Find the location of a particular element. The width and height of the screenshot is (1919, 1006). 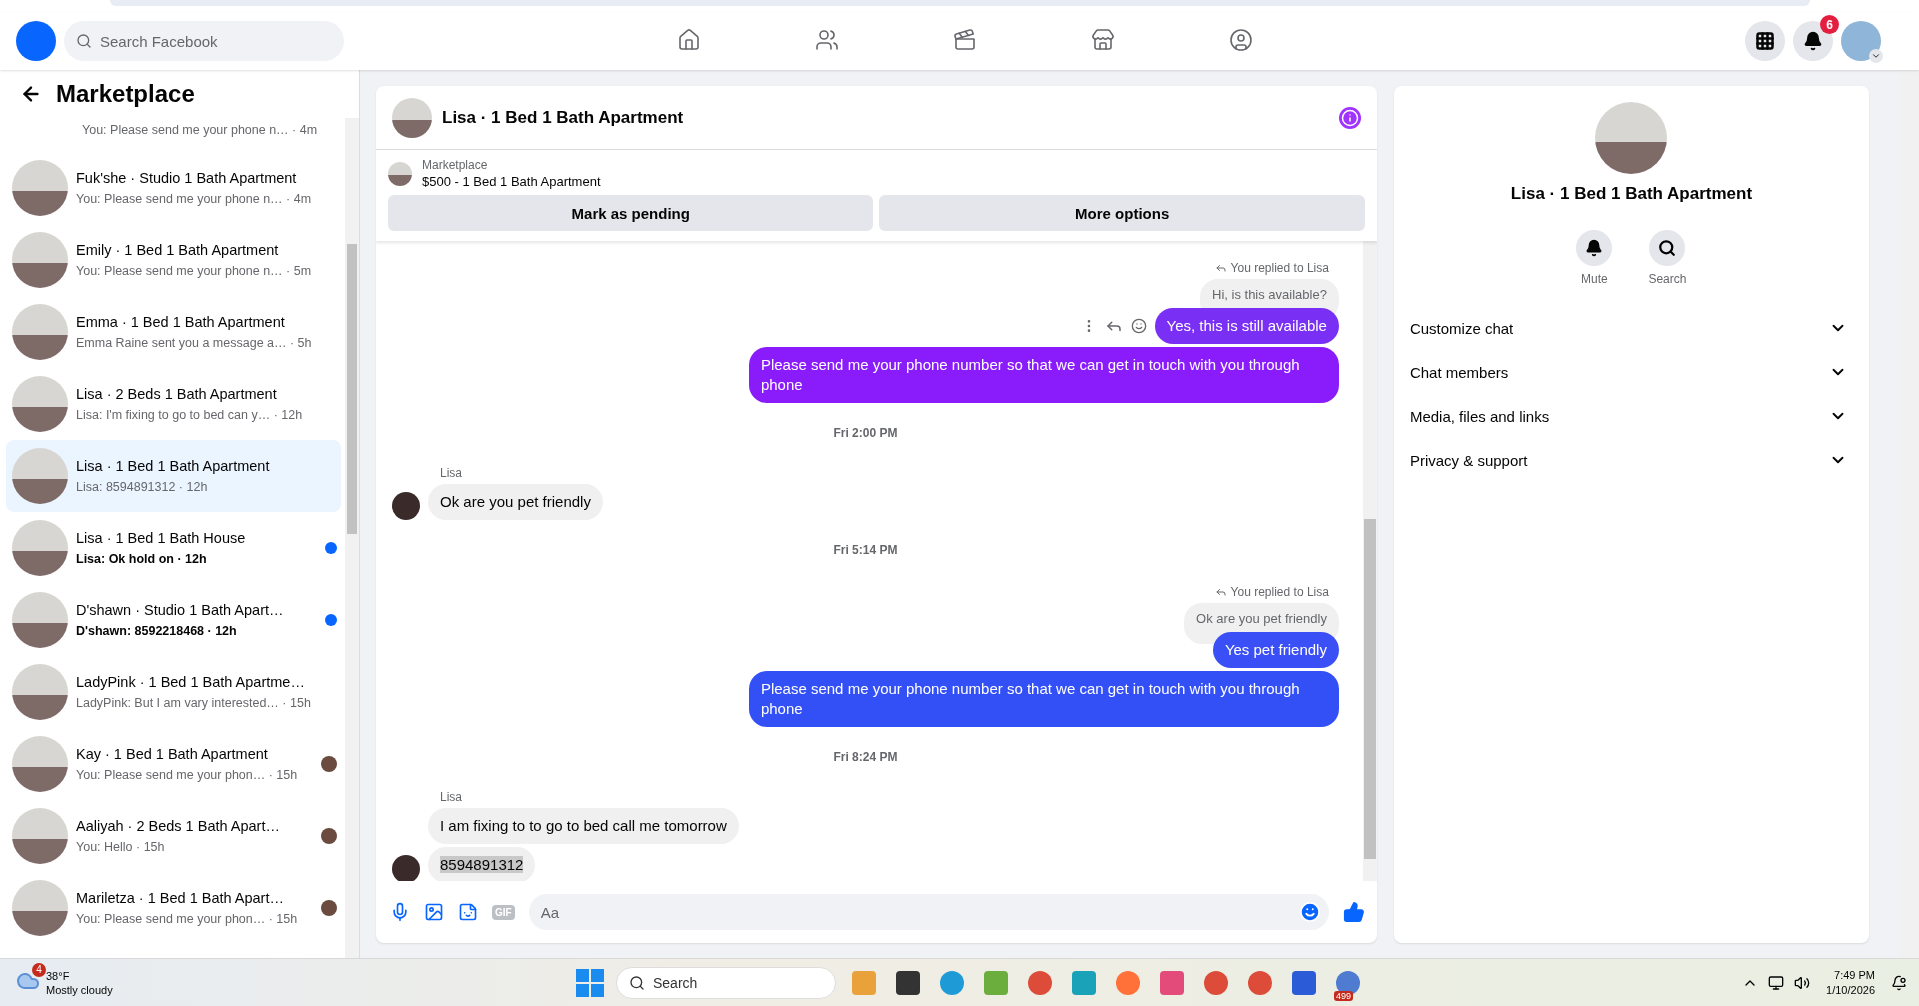

conversation-name: Kay · 1 Bed 1 Bath Apartment is located at coordinates (172, 754).